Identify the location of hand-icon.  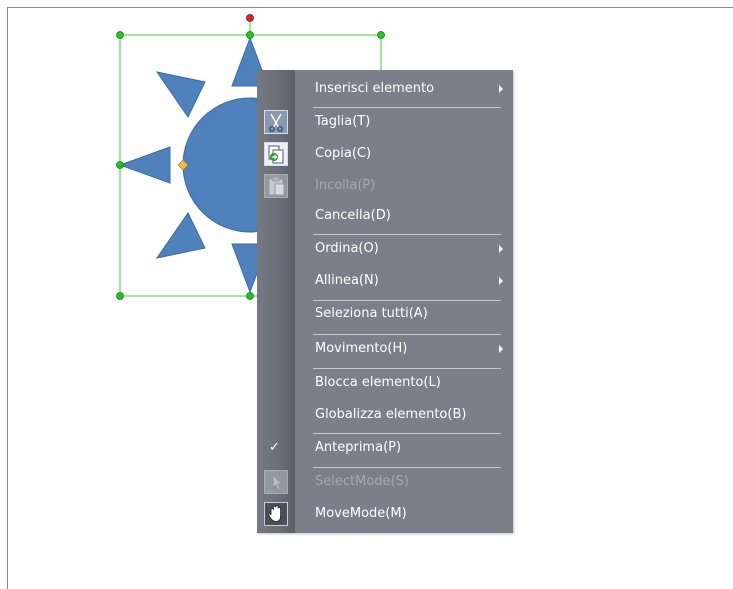
(276, 514).